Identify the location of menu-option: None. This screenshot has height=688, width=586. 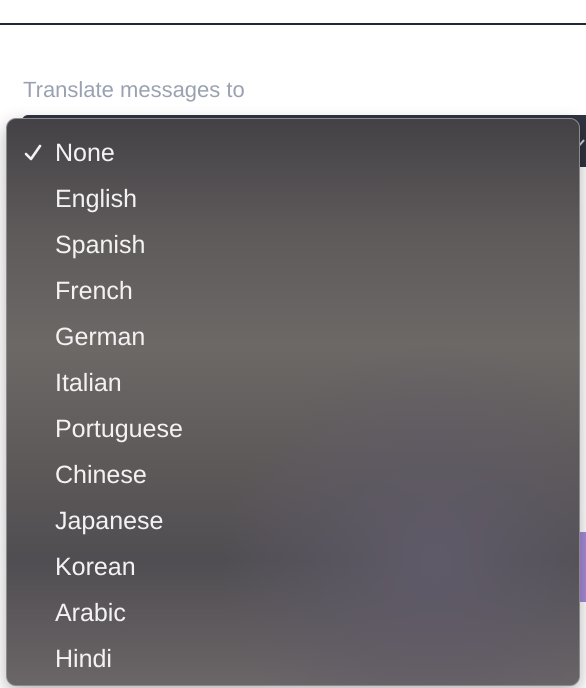
(293, 153).